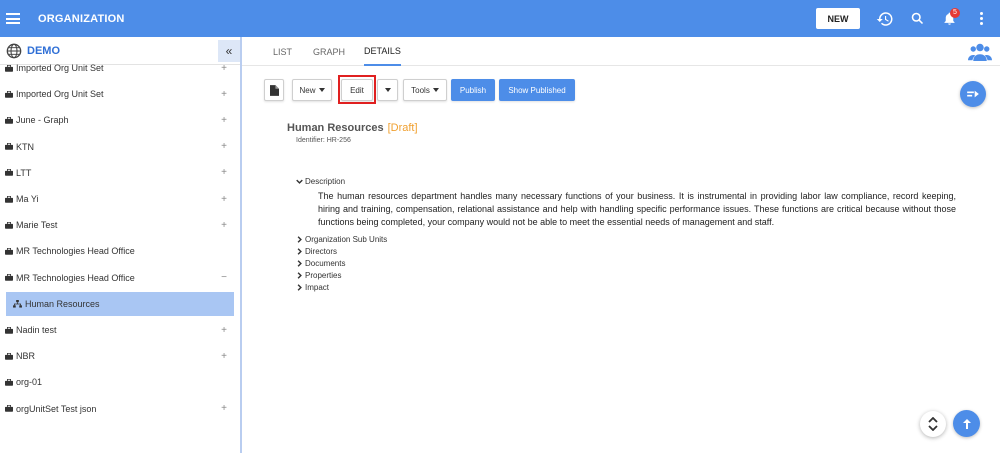 The height and width of the screenshot is (453, 1000). What do you see at coordinates (473, 90) in the screenshot?
I see `publish-button: Publish` at bounding box center [473, 90].